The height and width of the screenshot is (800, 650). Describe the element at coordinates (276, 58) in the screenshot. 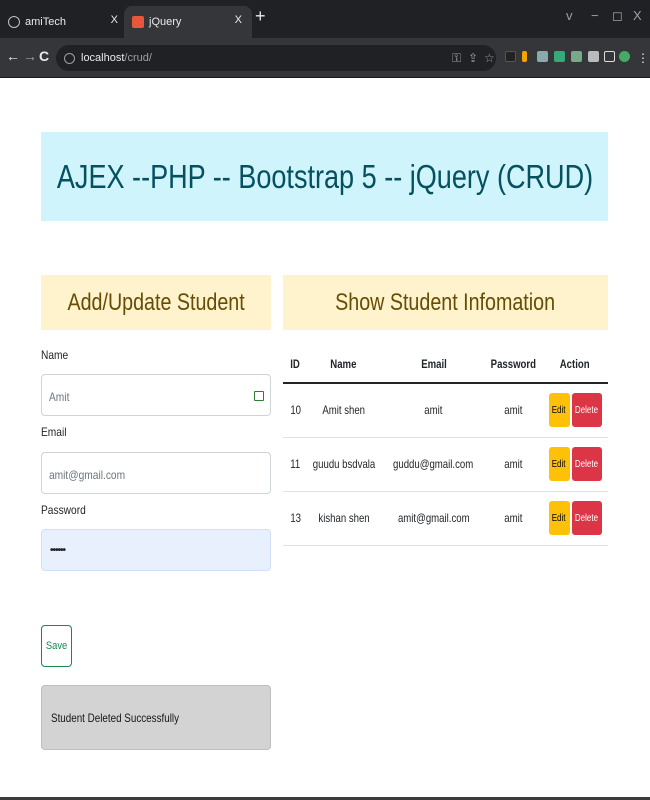

I see `url-input: localhost/crud/` at that location.